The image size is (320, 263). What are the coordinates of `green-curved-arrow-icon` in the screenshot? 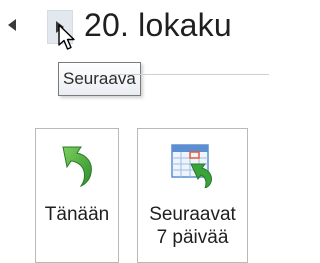 It's located at (77, 166).